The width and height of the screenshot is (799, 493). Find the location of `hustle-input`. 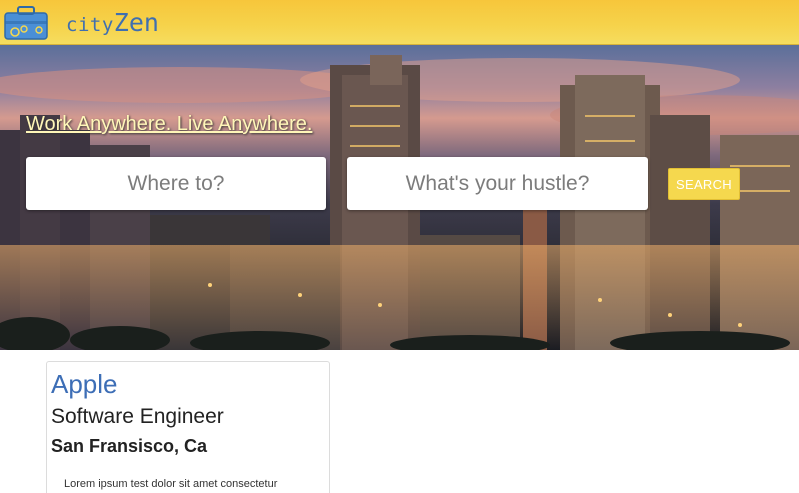

hustle-input is located at coordinates (497, 183).